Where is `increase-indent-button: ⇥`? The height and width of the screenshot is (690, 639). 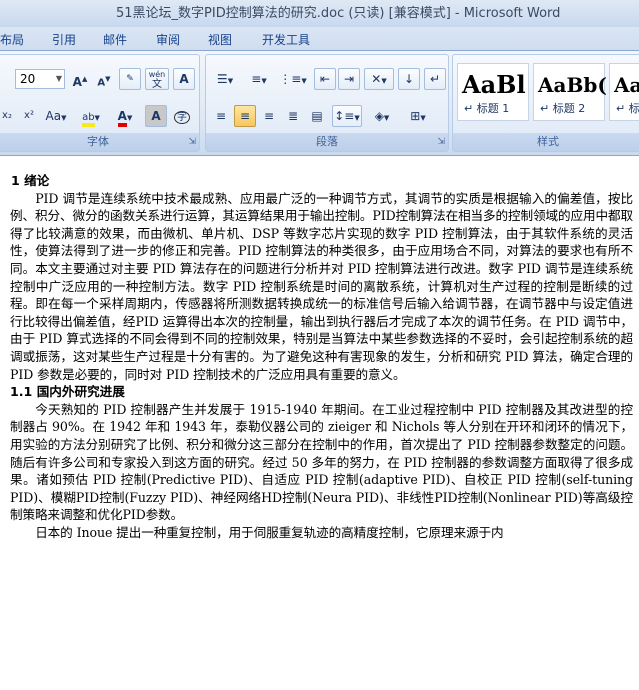
increase-indent-button: ⇥ is located at coordinates (349, 79).